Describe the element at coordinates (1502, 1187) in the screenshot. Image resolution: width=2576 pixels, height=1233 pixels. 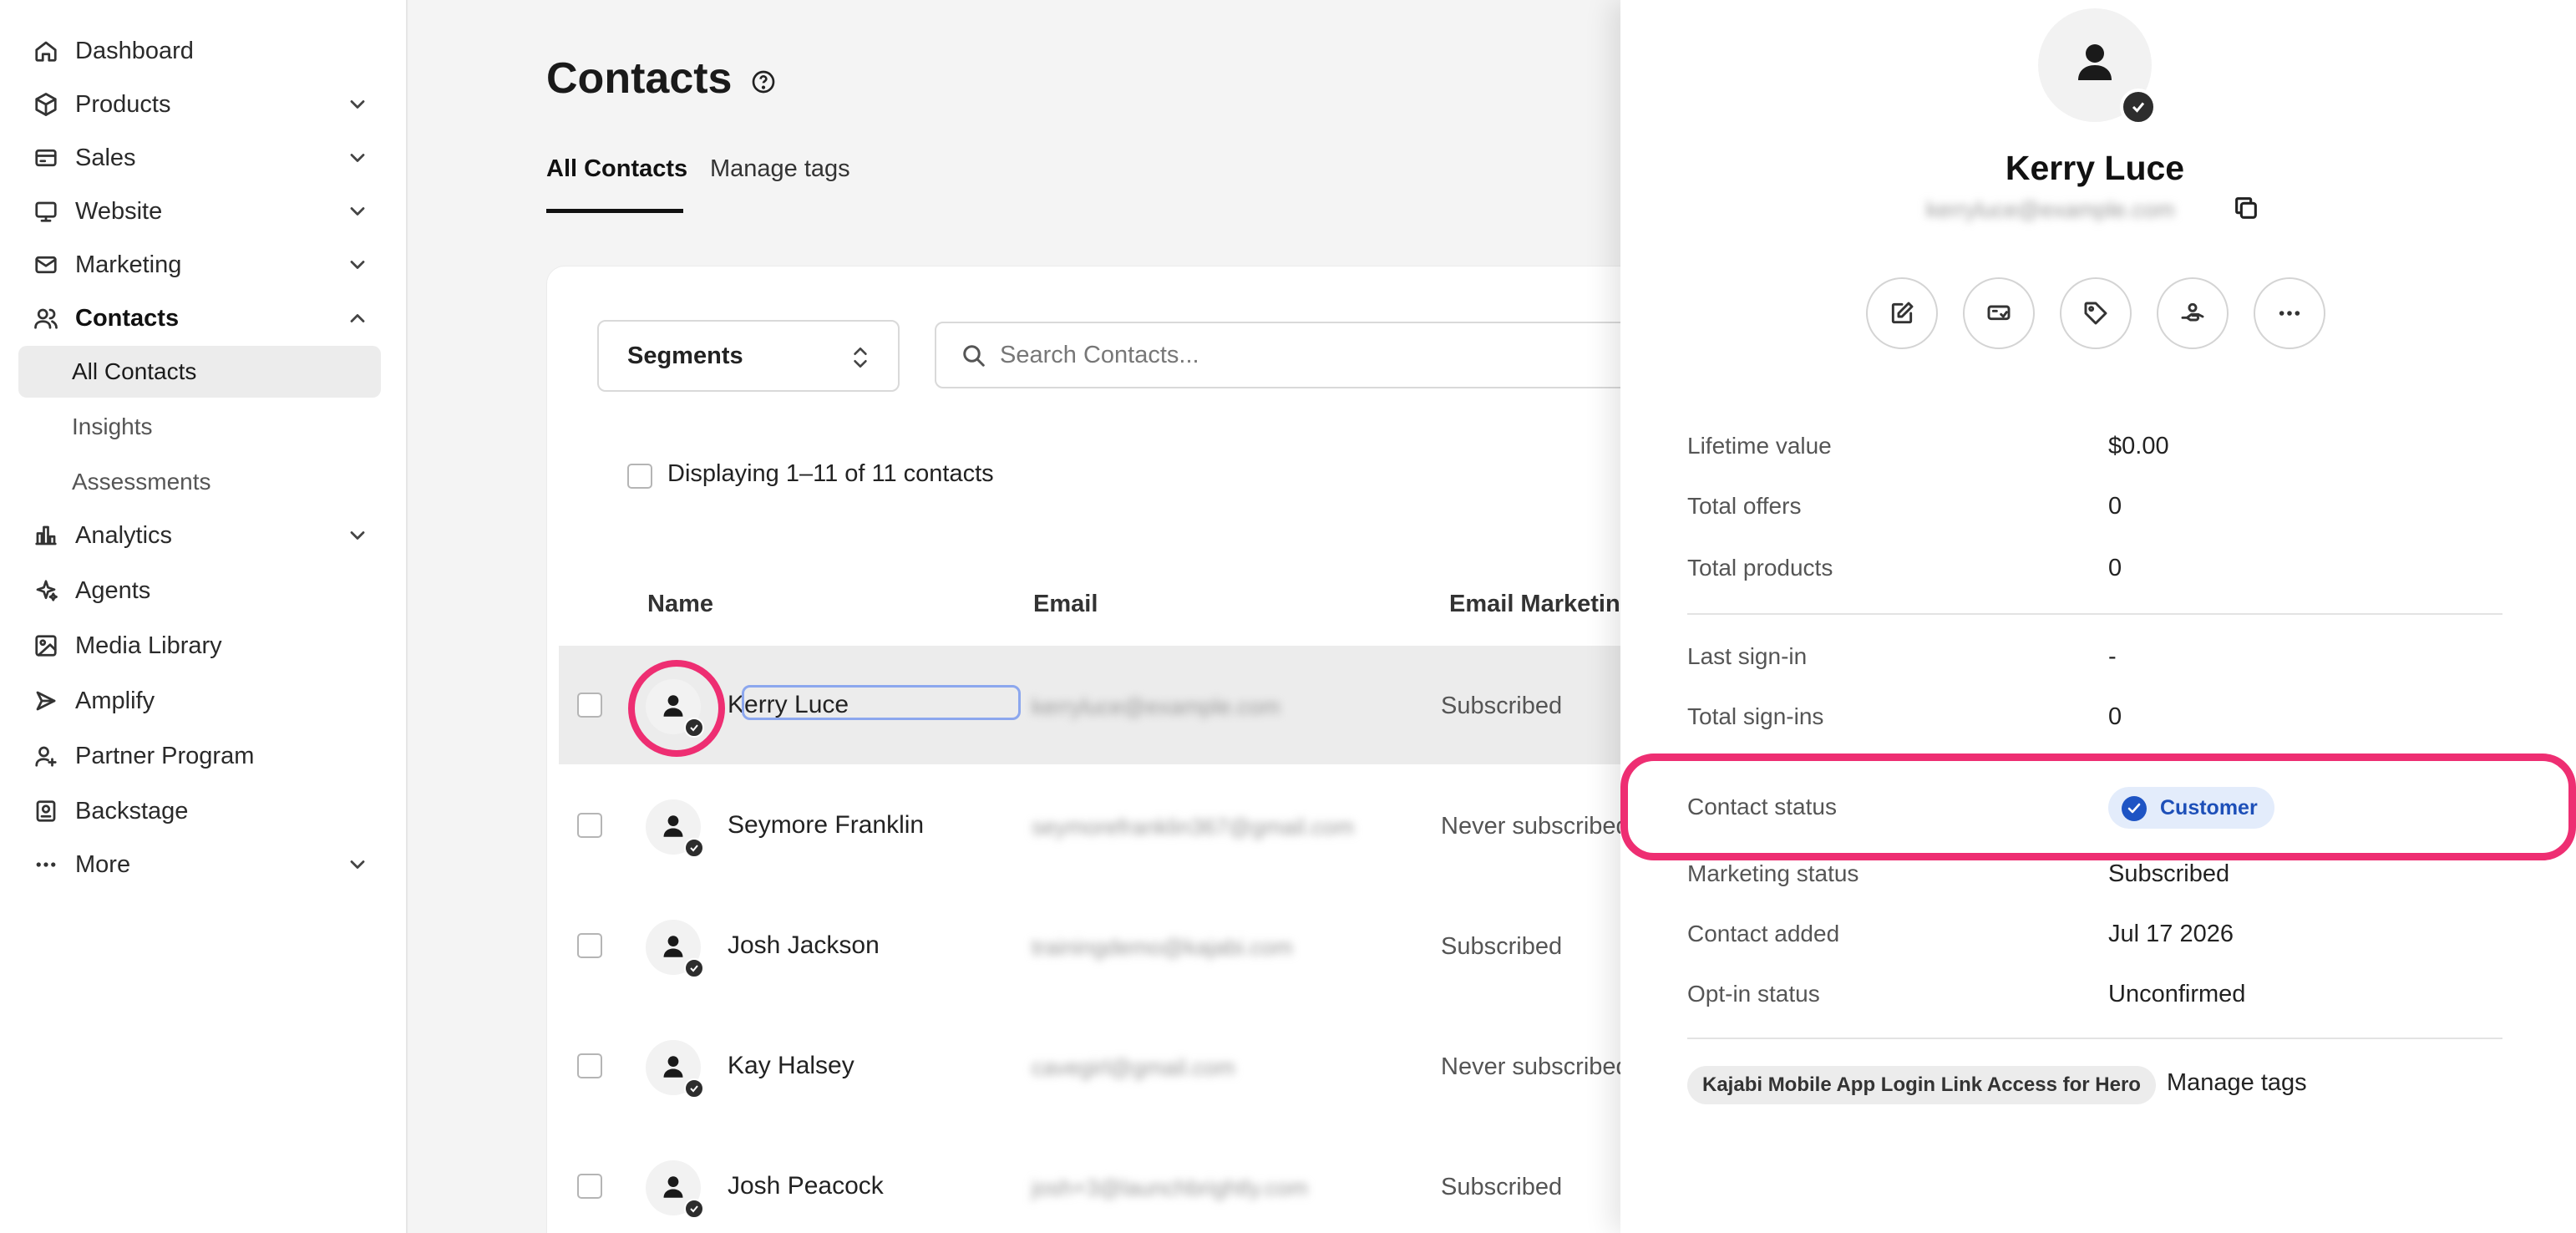
I see `email-marketing-status: Subscribed` at that location.